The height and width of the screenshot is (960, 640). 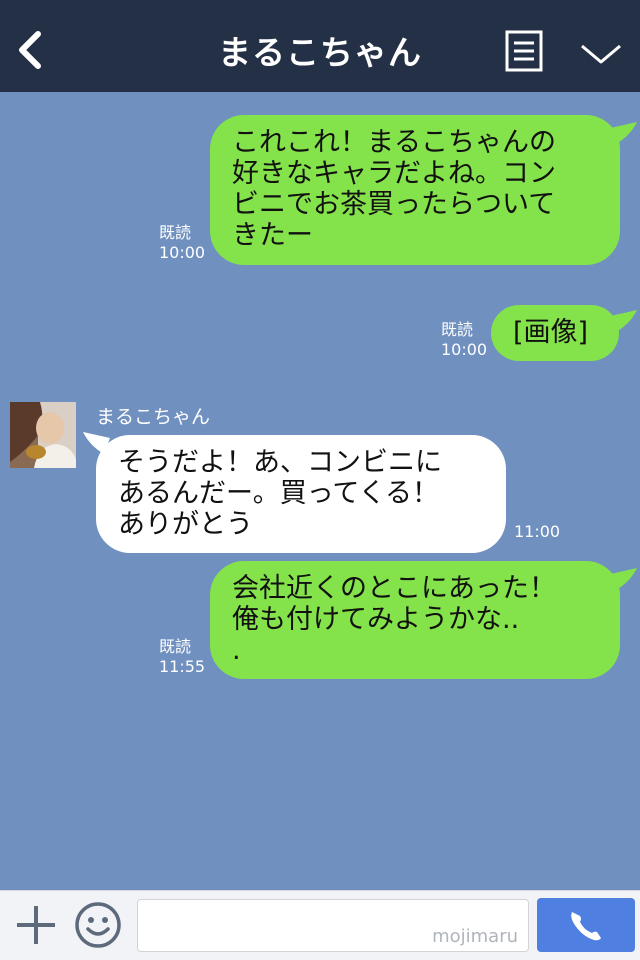 I want to click on collapse-button, so click(x=601, y=53).